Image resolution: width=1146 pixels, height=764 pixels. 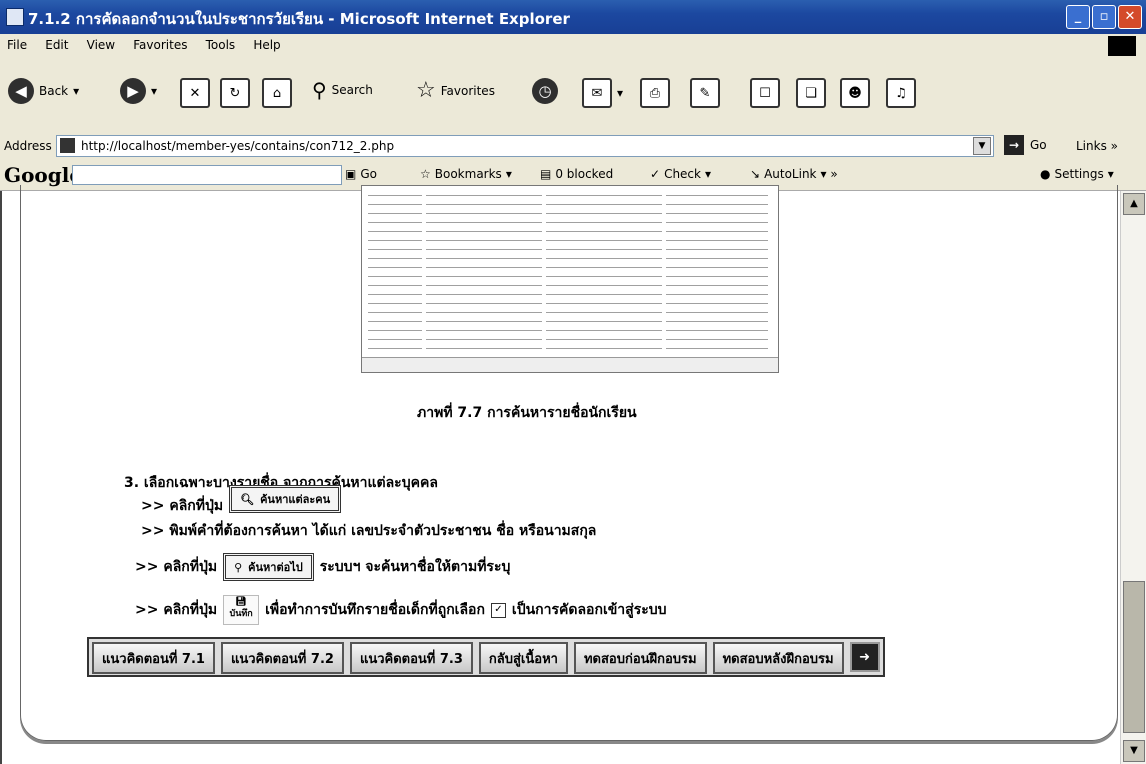 What do you see at coordinates (207, 175) in the screenshot?
I see `google-search-input` at bounding box center [207, 175].